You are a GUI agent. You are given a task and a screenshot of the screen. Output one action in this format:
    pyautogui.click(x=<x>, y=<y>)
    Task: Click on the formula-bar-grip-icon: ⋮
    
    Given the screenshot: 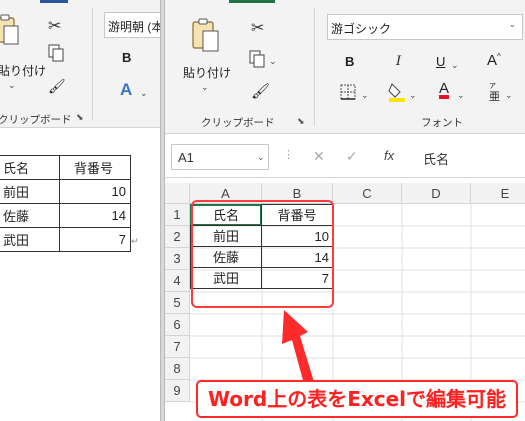 What is the action you would take?
    pyautogui.click(x=288, y=154)
    